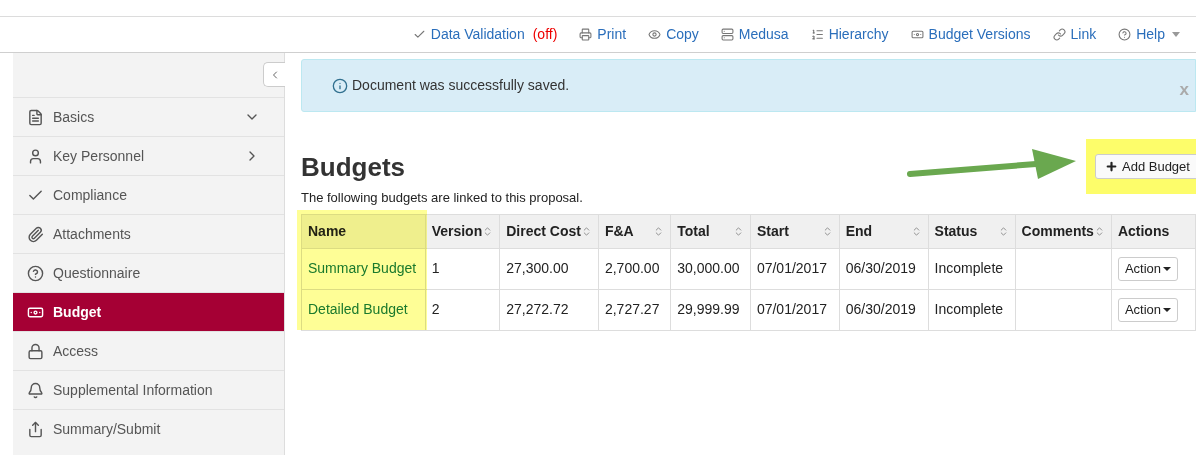  Describe the element at coordinates (148, 350) in the screenshot. I see `sidebar-item: Access` at that location.